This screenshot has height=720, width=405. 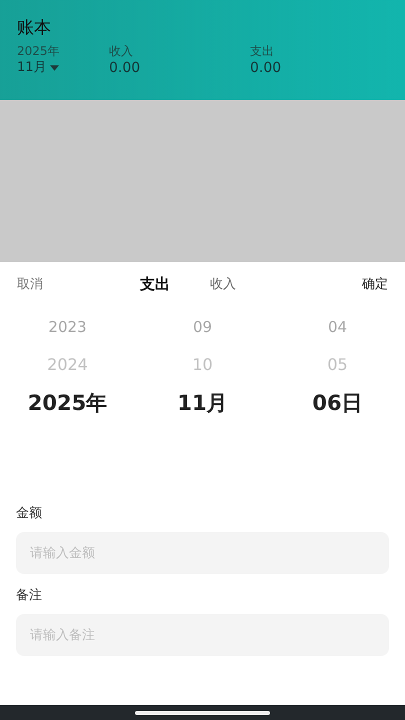 What do you see at coordinates (121, 51) in the screenshot?
I see `income-label: 收入` at bounding box center [121, 51].